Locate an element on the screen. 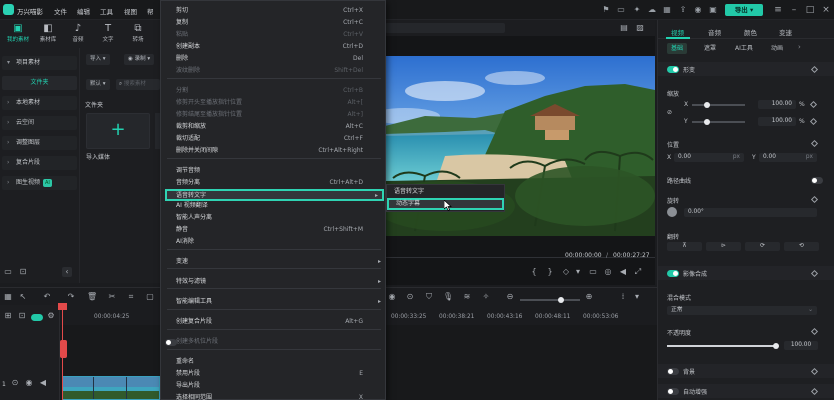 The height and width of the screenshot is (400, 834). flip-vertical-button: ⊼ is located at coordinates (684, 246).